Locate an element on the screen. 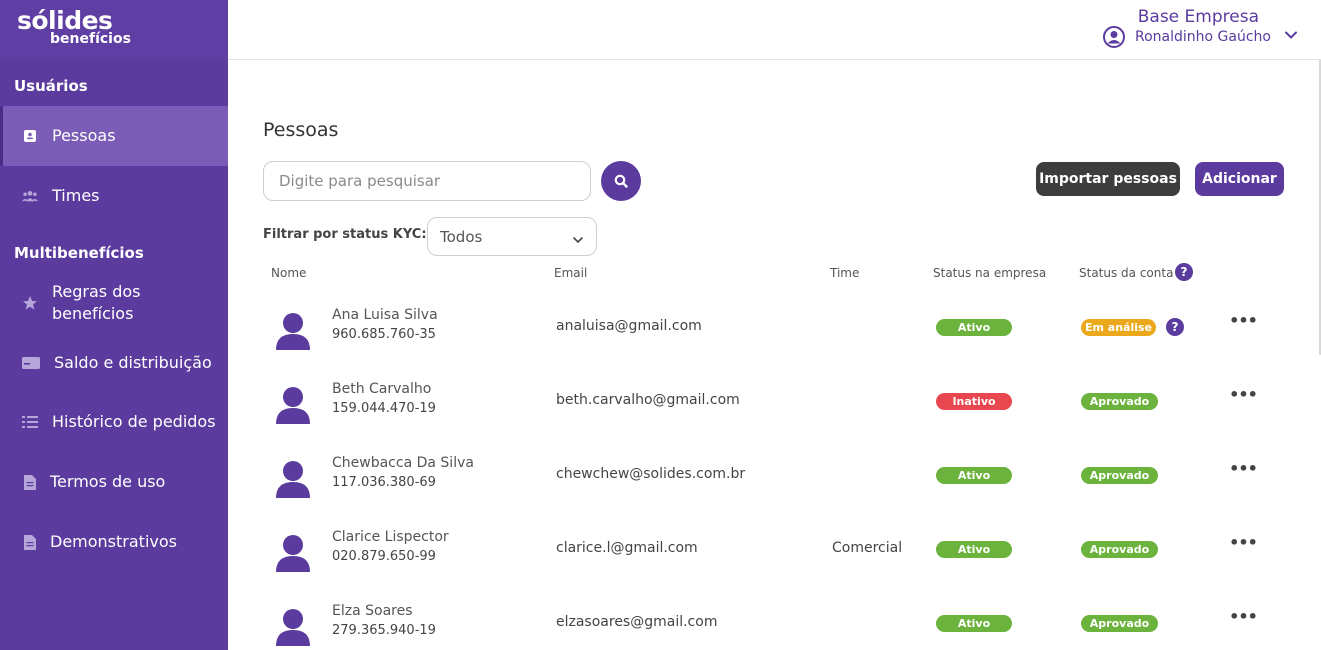  section-title-multibeneficios: Multibenefícios is located at coordinates (79, 253).